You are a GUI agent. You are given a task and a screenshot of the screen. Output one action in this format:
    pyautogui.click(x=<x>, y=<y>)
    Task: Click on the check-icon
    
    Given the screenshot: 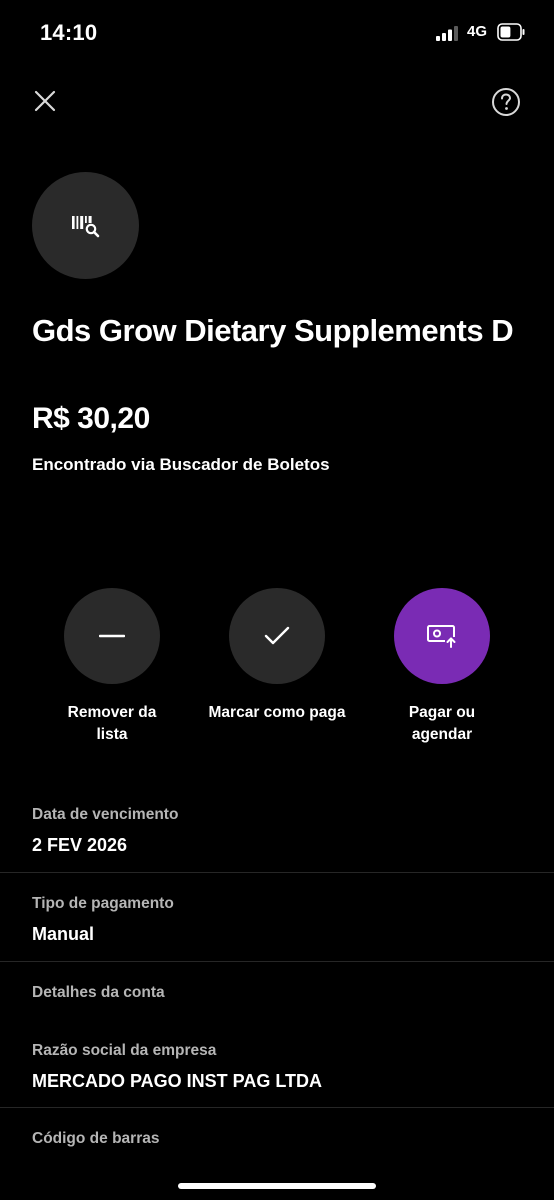 What is the action you would take?
    pyautogui.click(x=277, y=635)
    